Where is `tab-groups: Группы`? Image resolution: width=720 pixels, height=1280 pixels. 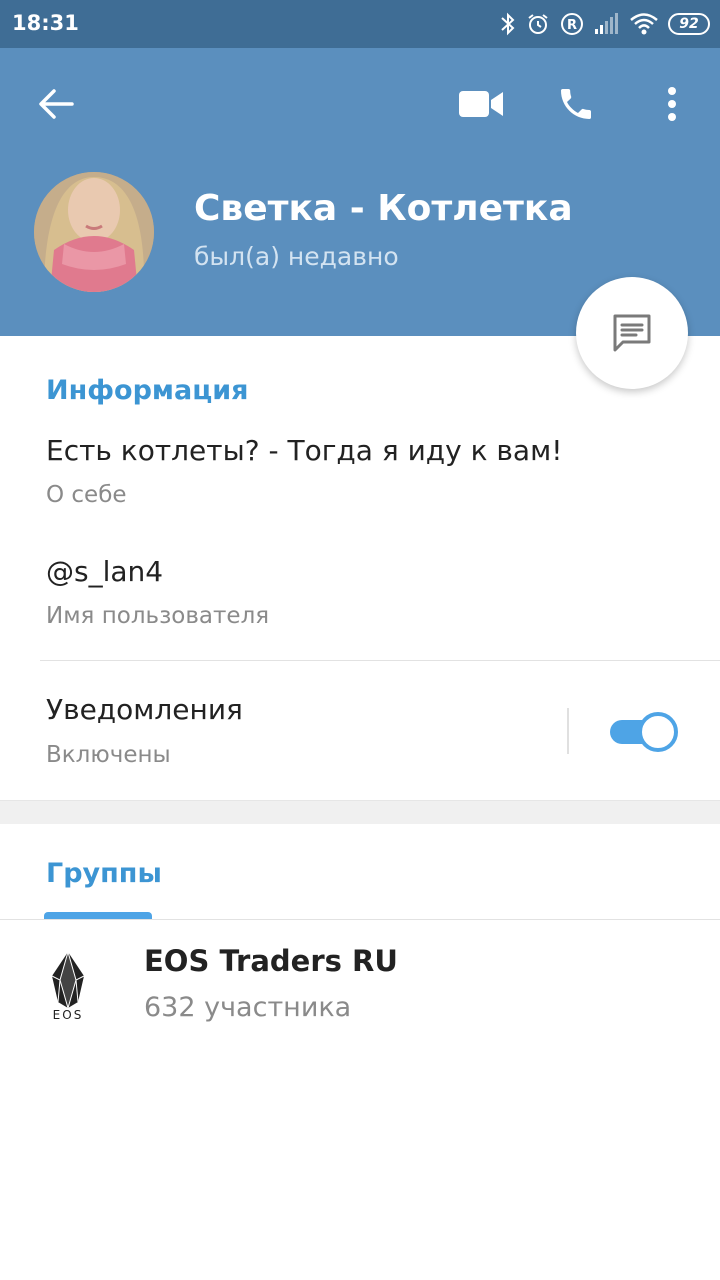 tab-groups: Группы is located at coordinates (104, 873).